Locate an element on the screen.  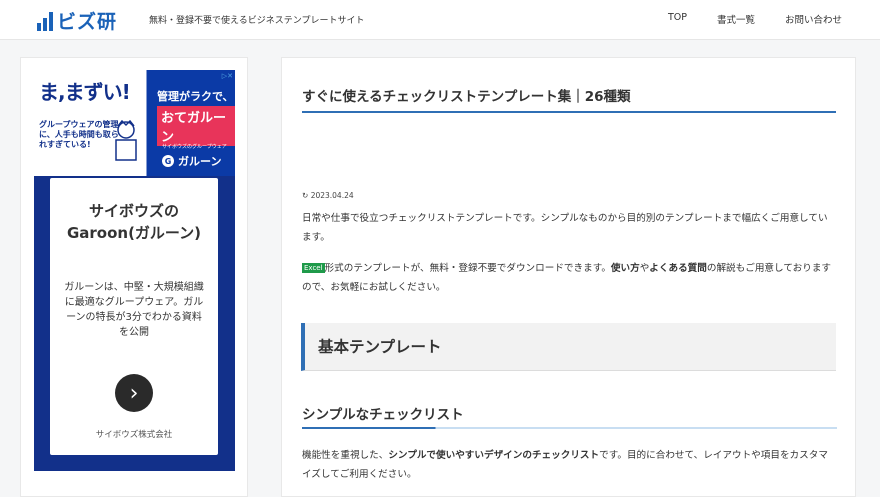
chevron-right-icon: › is located at coordinates (134, 393).